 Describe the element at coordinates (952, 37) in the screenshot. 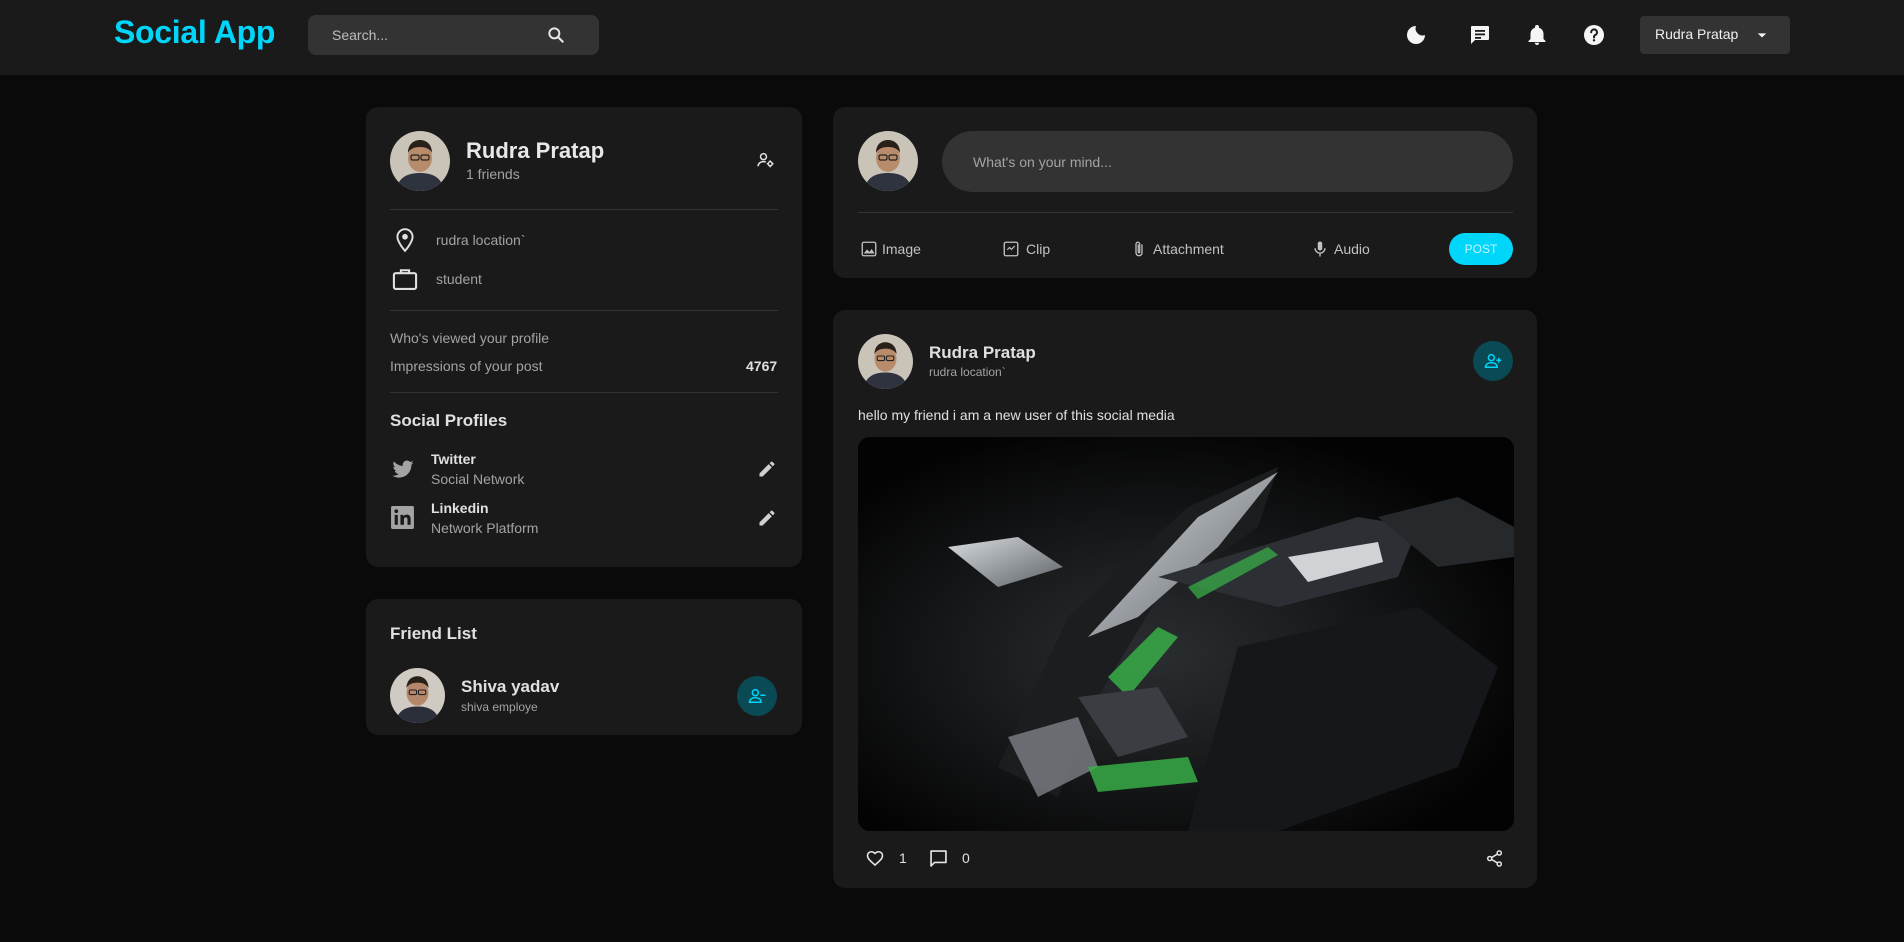

I see `top-navbar: Social App Rudra Pratap` at that location.